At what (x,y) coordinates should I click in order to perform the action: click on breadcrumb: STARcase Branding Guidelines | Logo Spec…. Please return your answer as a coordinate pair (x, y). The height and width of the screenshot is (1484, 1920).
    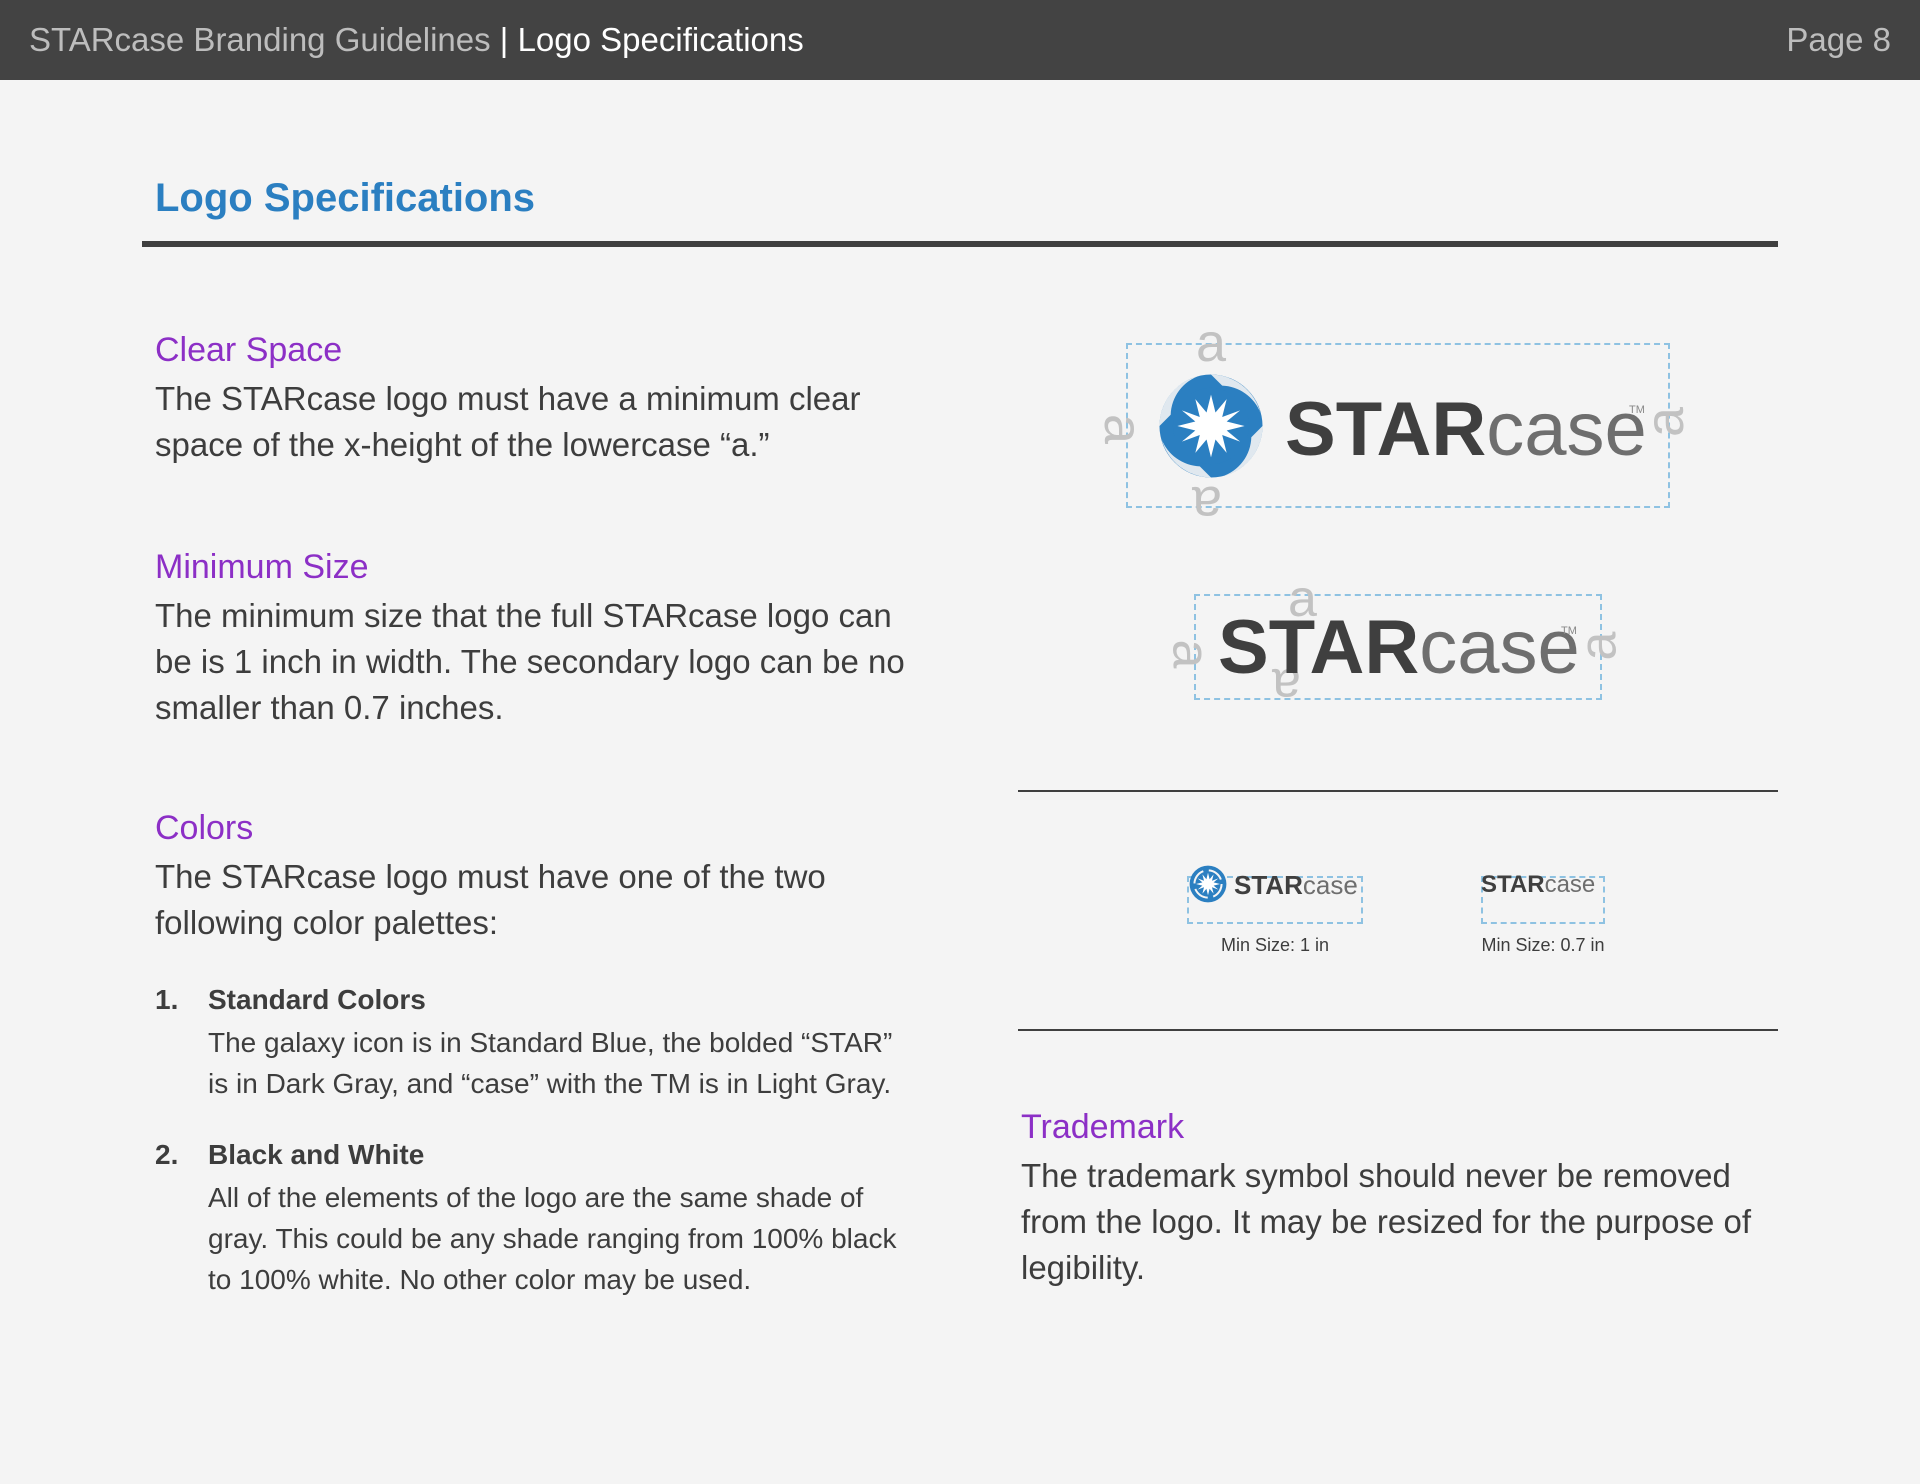
    Looking at the image, I should click on (416, 40).